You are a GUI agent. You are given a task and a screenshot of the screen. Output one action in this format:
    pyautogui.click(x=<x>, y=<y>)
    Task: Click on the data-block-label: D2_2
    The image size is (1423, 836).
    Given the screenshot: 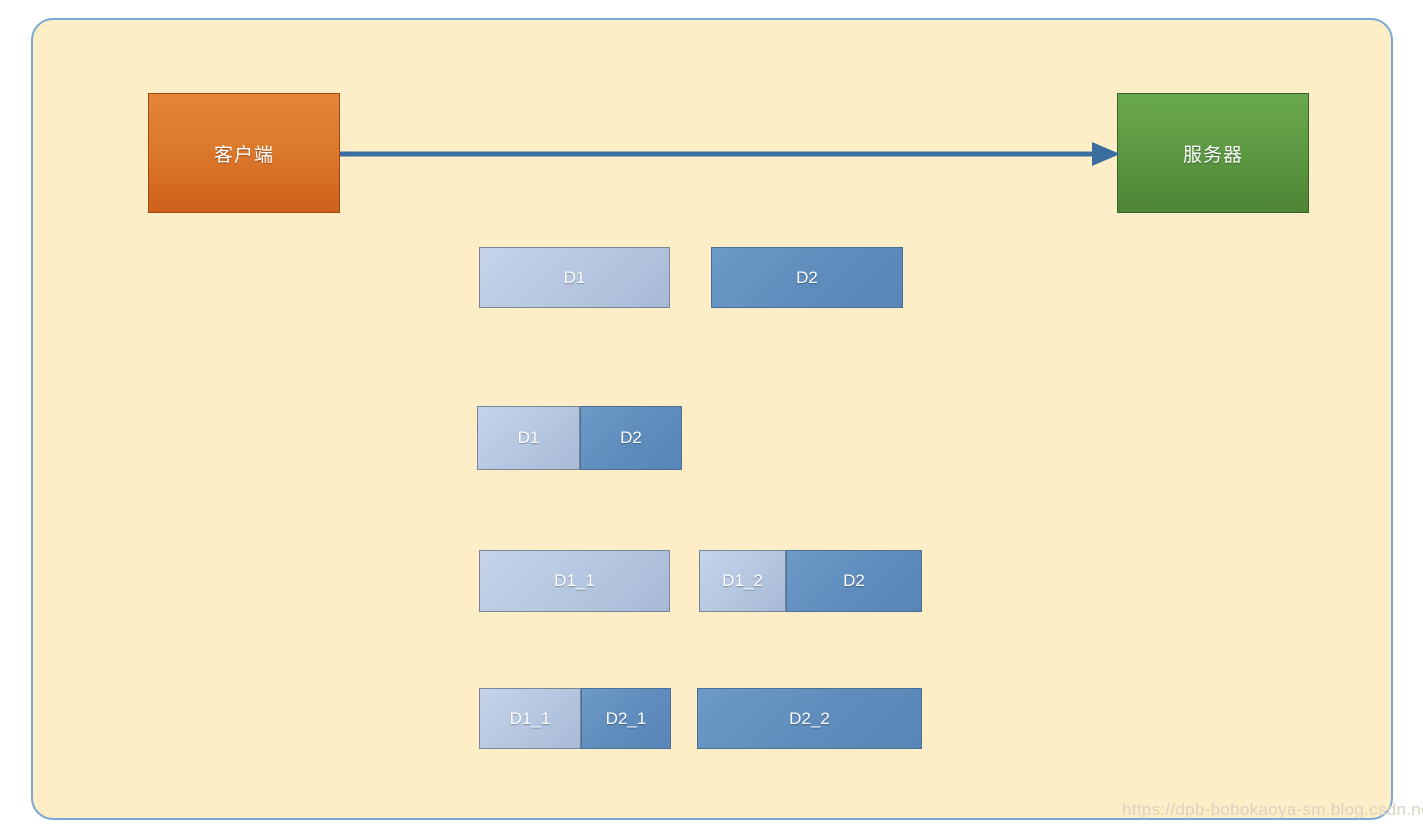 What is the action you would take?
    pyautogui.click(x=809, y=718)
    